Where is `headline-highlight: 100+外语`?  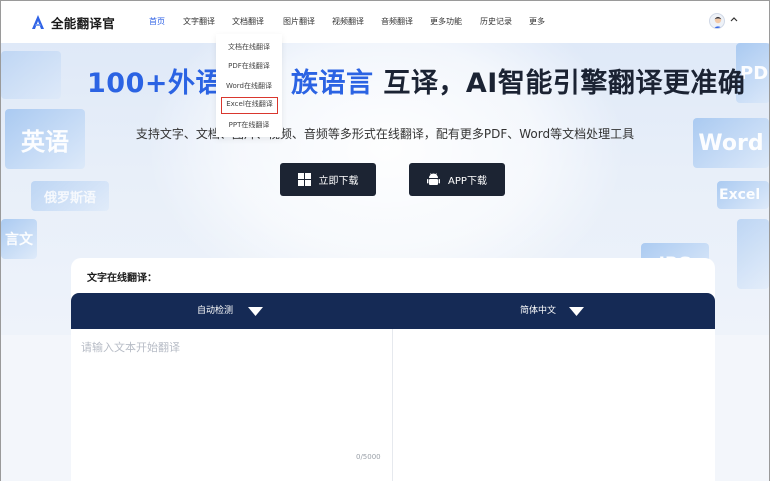
headline-highlight: 100+外语 is located at coordinates (155, 83).